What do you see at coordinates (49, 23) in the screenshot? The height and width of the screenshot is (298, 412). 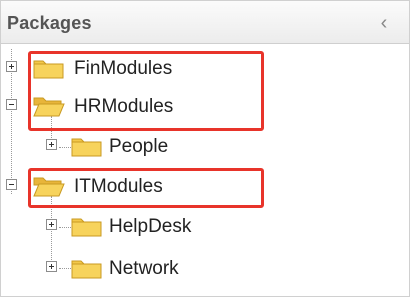 I see `panel-title: Packages` at bounding box center [49, 23].